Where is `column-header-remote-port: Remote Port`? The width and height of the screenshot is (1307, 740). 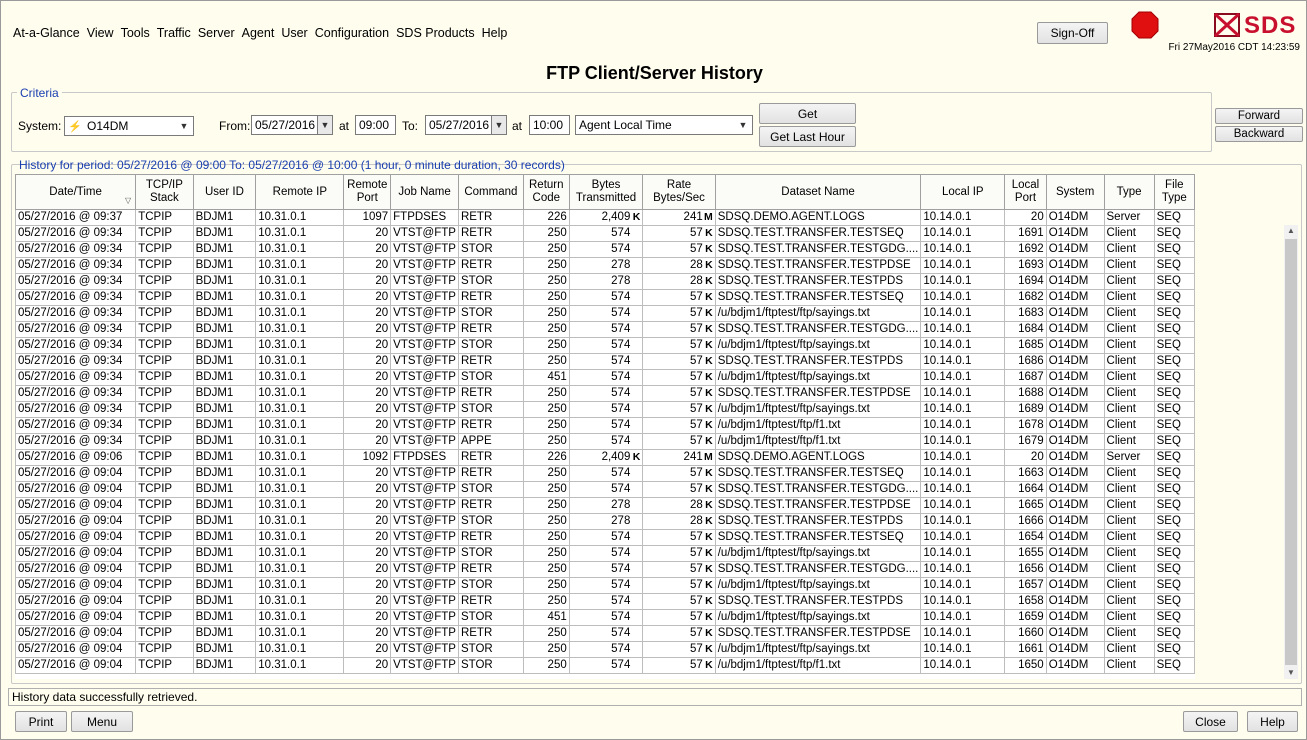 column-header-remote-port: Remote Port is located at coordinates (367, 192).